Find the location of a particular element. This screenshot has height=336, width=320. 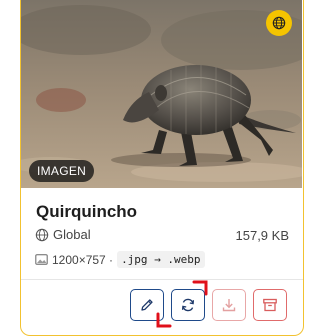

download-button is located at coordinates (229, 305).